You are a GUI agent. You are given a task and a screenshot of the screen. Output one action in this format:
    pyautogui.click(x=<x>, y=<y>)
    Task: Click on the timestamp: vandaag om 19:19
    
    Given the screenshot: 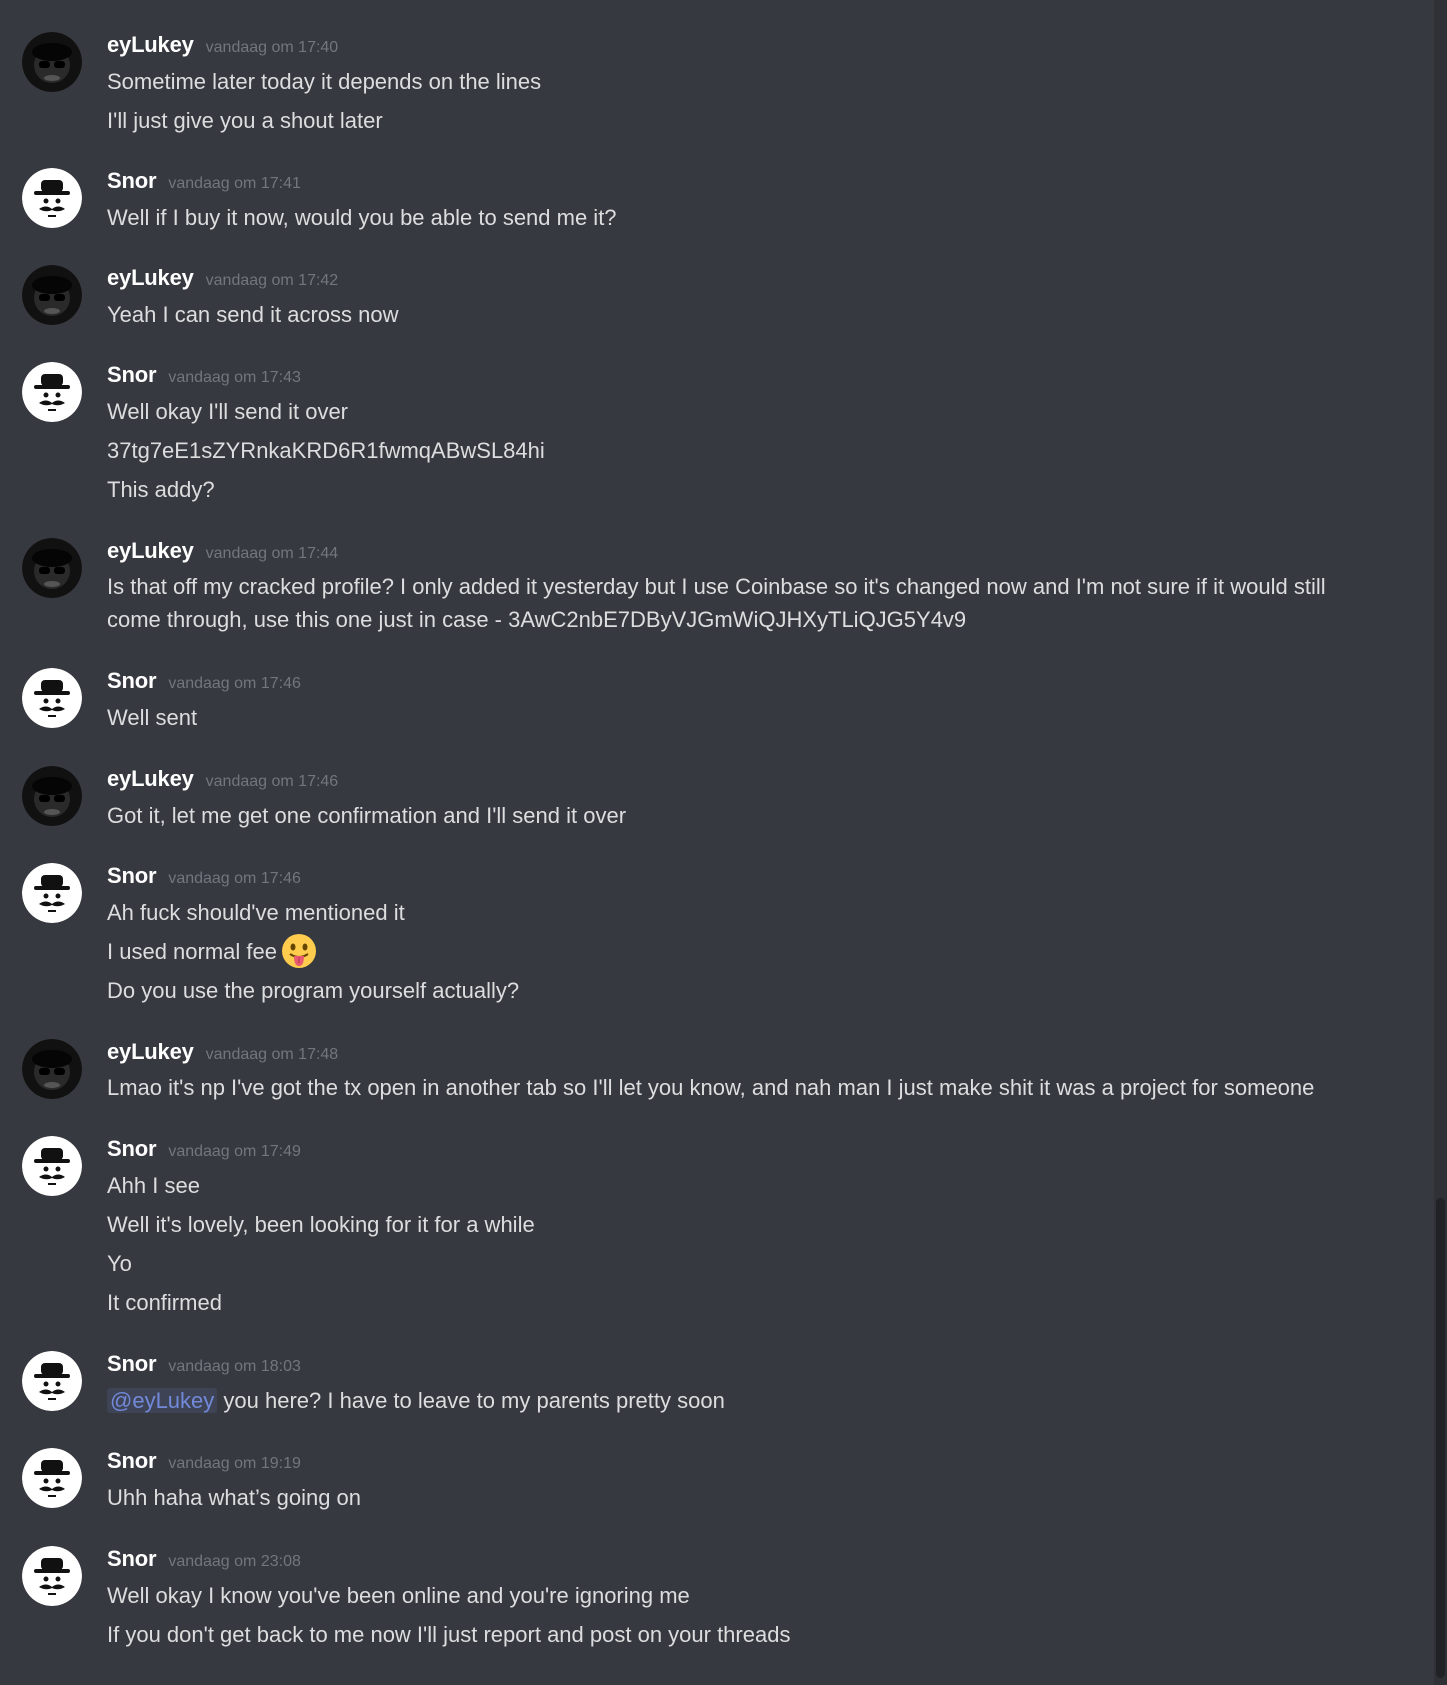 What is the action you would take?
    pyautogui.click(x=234, y=1463)
    